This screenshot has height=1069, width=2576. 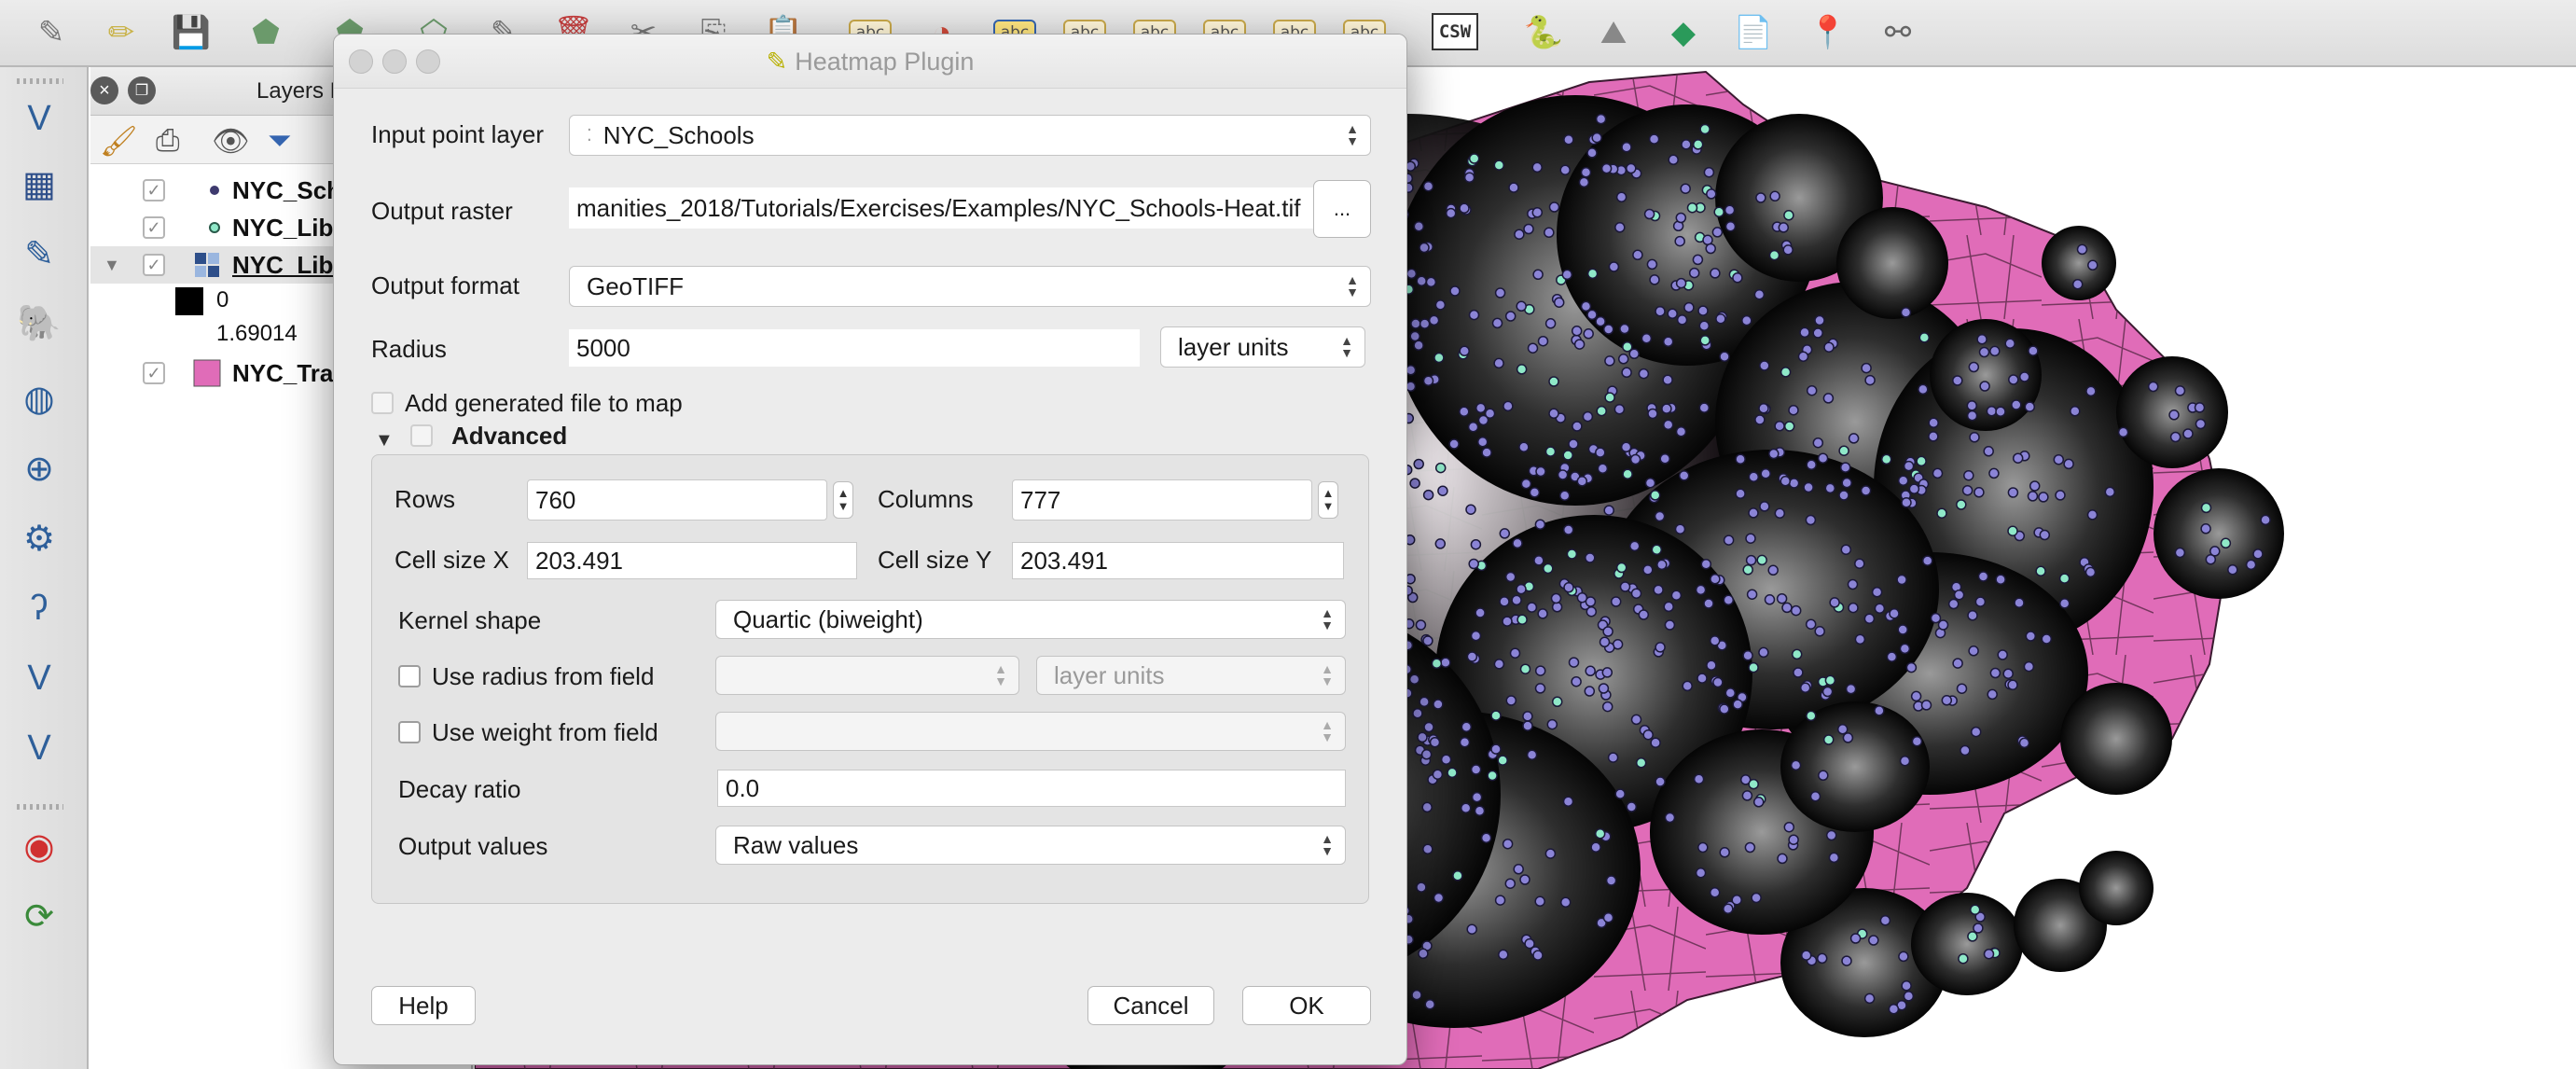 I want to click on add-spatialite-layer-icon: ʔ, so click(x=39, y=608).